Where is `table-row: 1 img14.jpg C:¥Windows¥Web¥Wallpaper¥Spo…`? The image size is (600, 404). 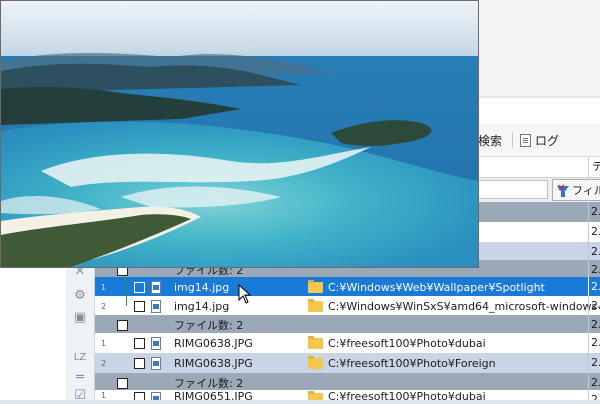
table-row: 1 img14.jpg C:¥Windows¥Web¥Wallpaper¥Spo… is located at coordinates (347, 287).